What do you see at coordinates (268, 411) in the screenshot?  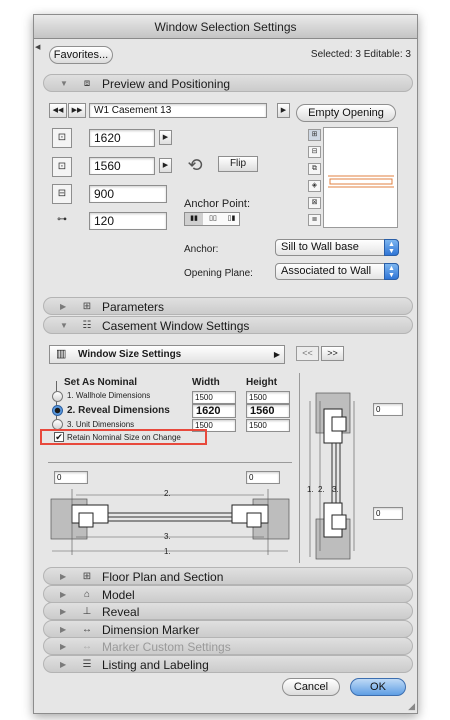 I see `reveal-height-field: 1560` at bounding box center [268, 411].